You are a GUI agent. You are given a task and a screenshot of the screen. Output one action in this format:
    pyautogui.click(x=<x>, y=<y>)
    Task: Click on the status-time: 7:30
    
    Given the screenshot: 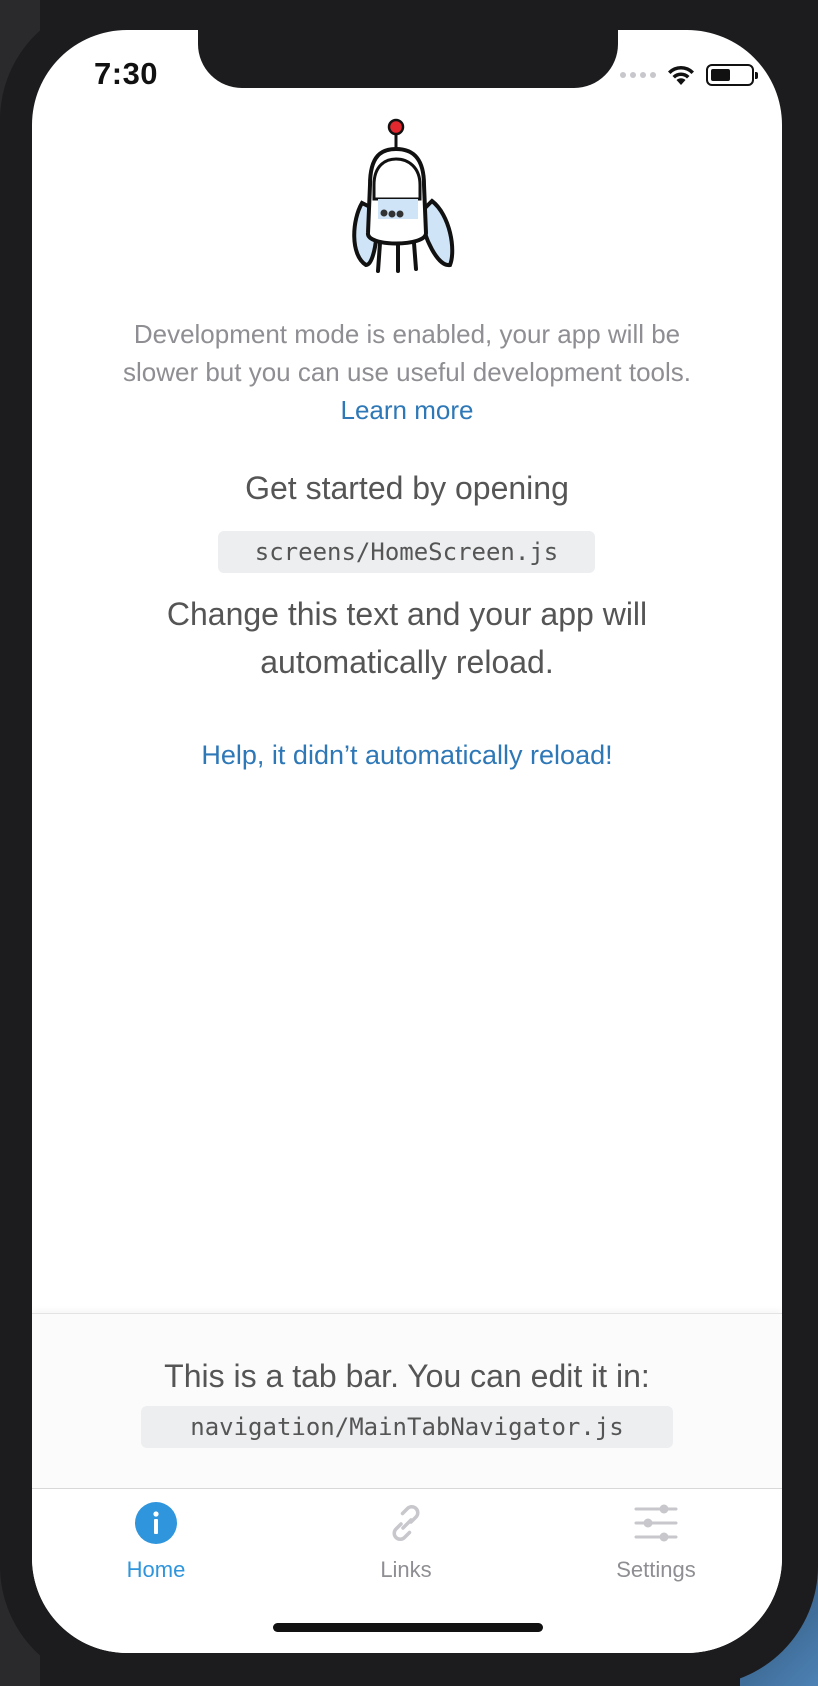 What is the action you would take?
    pyautogui.click(x=126, y=73)
    